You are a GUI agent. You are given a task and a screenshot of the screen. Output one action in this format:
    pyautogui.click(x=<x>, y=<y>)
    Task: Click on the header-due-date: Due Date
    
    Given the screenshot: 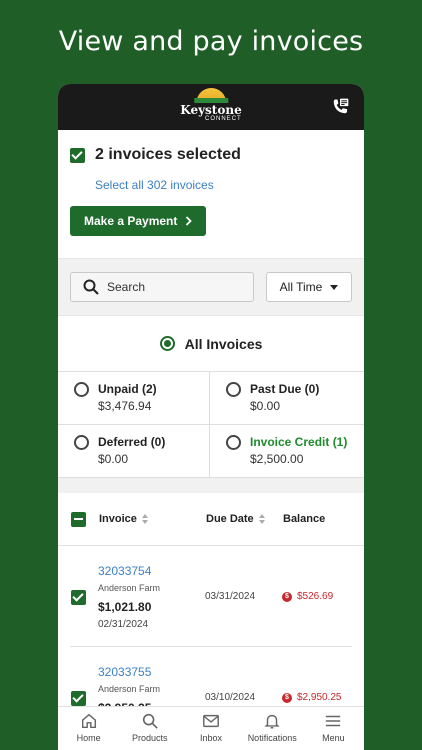 What is the action you would take?
    pyautogui.click(x=230, y=519)
    